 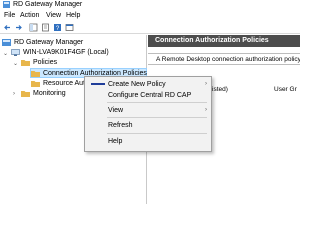 I want to click on menu-help: Help, so click(x=73, y=15).